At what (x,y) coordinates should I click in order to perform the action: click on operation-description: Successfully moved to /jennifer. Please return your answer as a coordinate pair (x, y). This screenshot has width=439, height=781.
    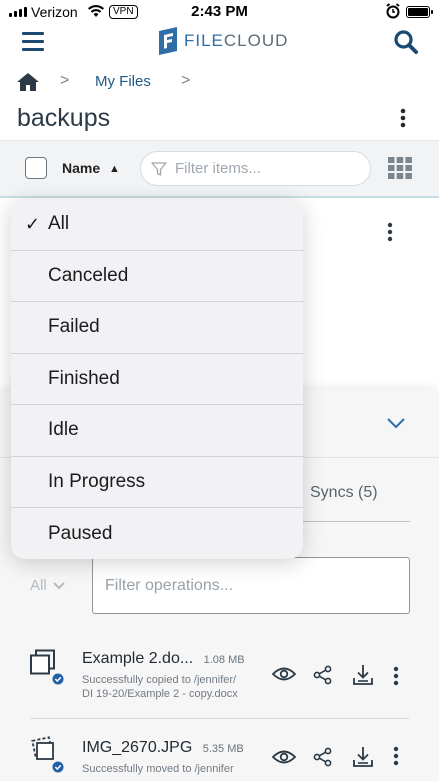
    Looking at the image, I should click on (173, 769).